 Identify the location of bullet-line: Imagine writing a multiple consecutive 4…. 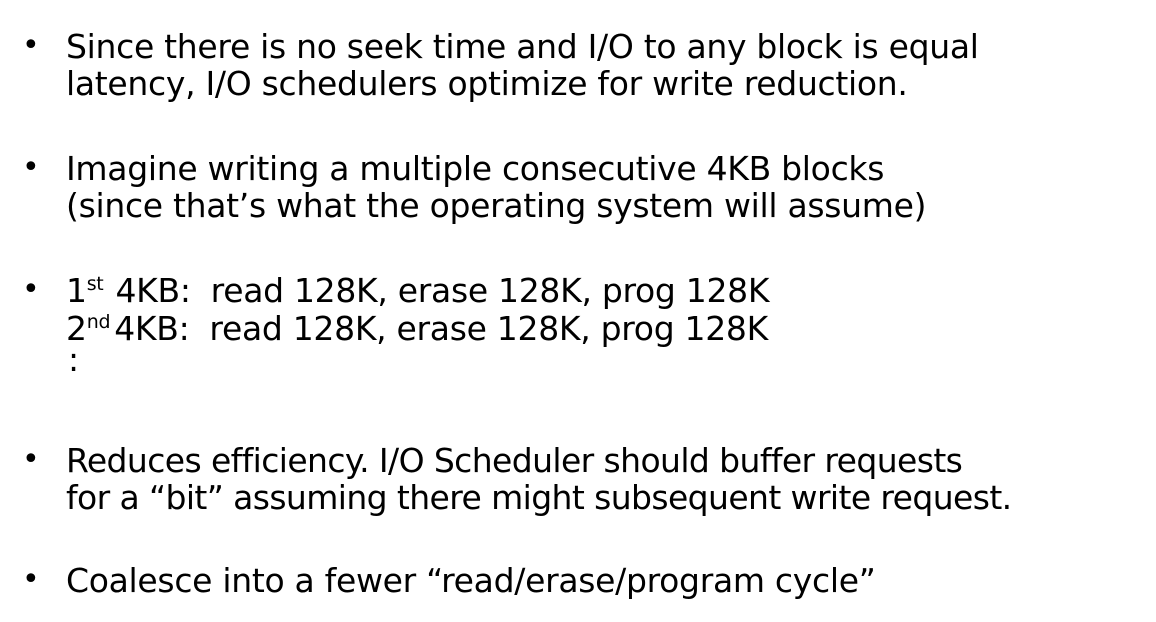
(475, 168).